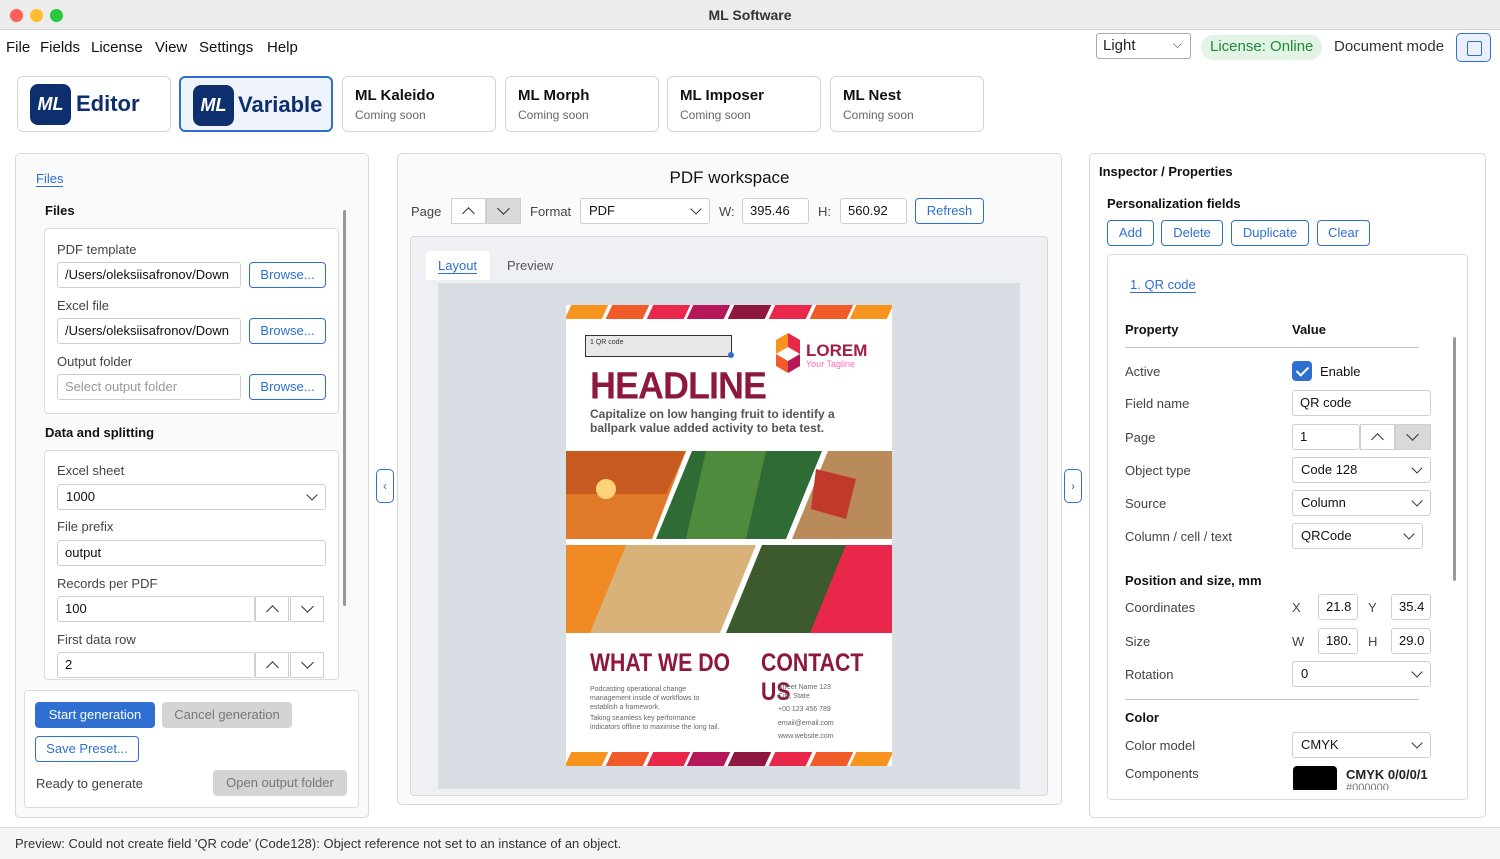 The height and width of the screenshot is (859, 1500). Describe the element at coordinates (117, 47) in the screenshot. I see `menu-license: License` at that location.